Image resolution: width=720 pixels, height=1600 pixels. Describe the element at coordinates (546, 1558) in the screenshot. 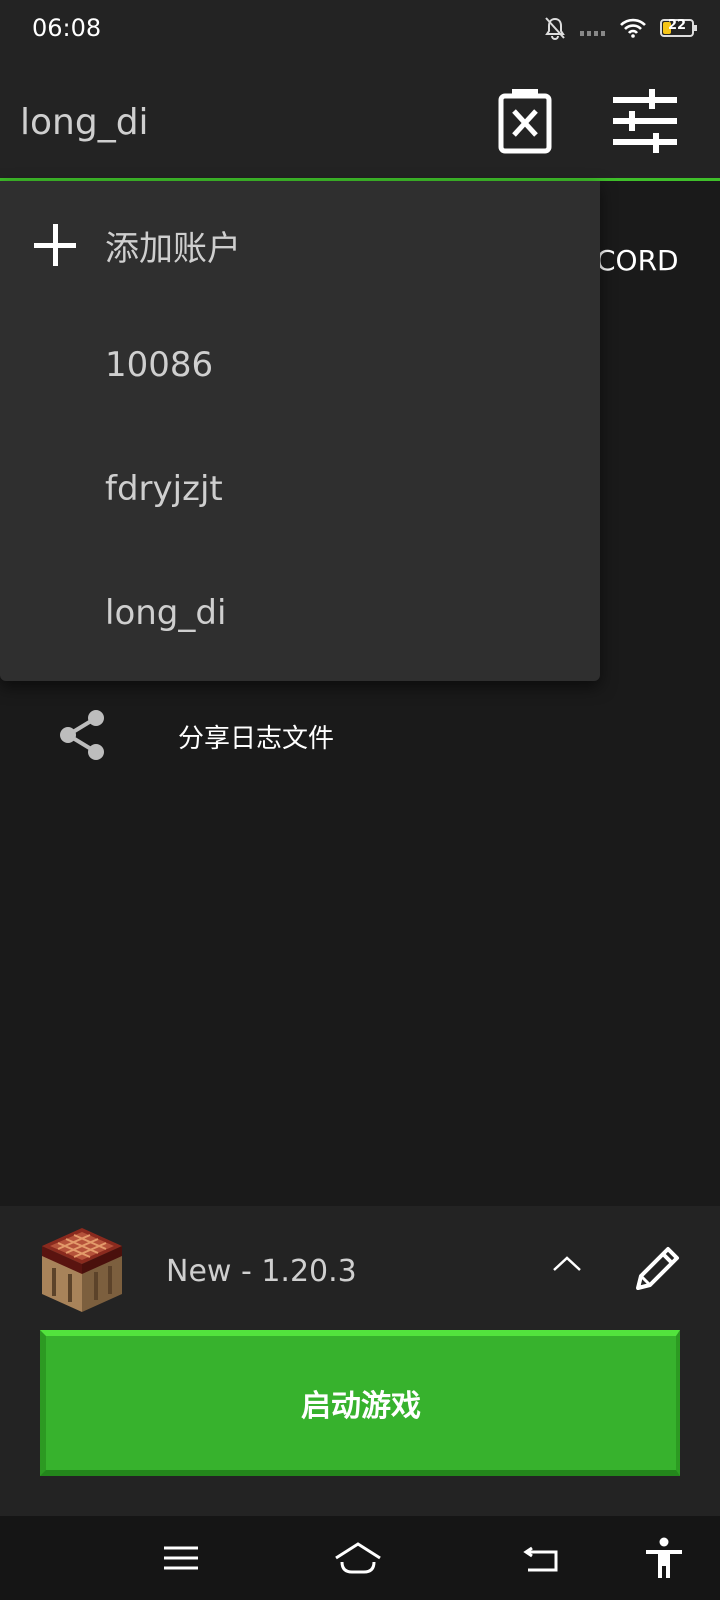

I see `back-icon` at that location.